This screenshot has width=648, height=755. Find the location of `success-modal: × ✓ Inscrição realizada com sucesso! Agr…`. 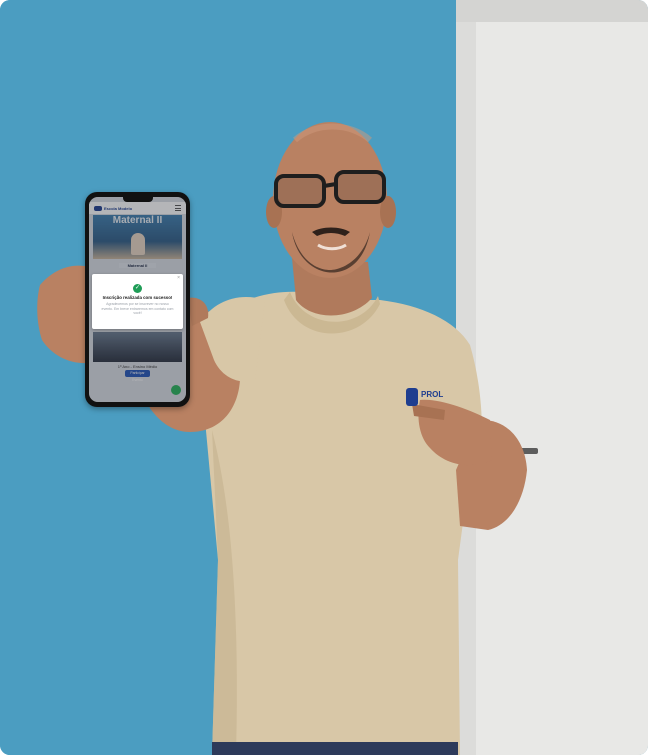

success-modal: × ✓ Inscrição realizada com sucesso! Agr… is located at coordinates (137, 301).